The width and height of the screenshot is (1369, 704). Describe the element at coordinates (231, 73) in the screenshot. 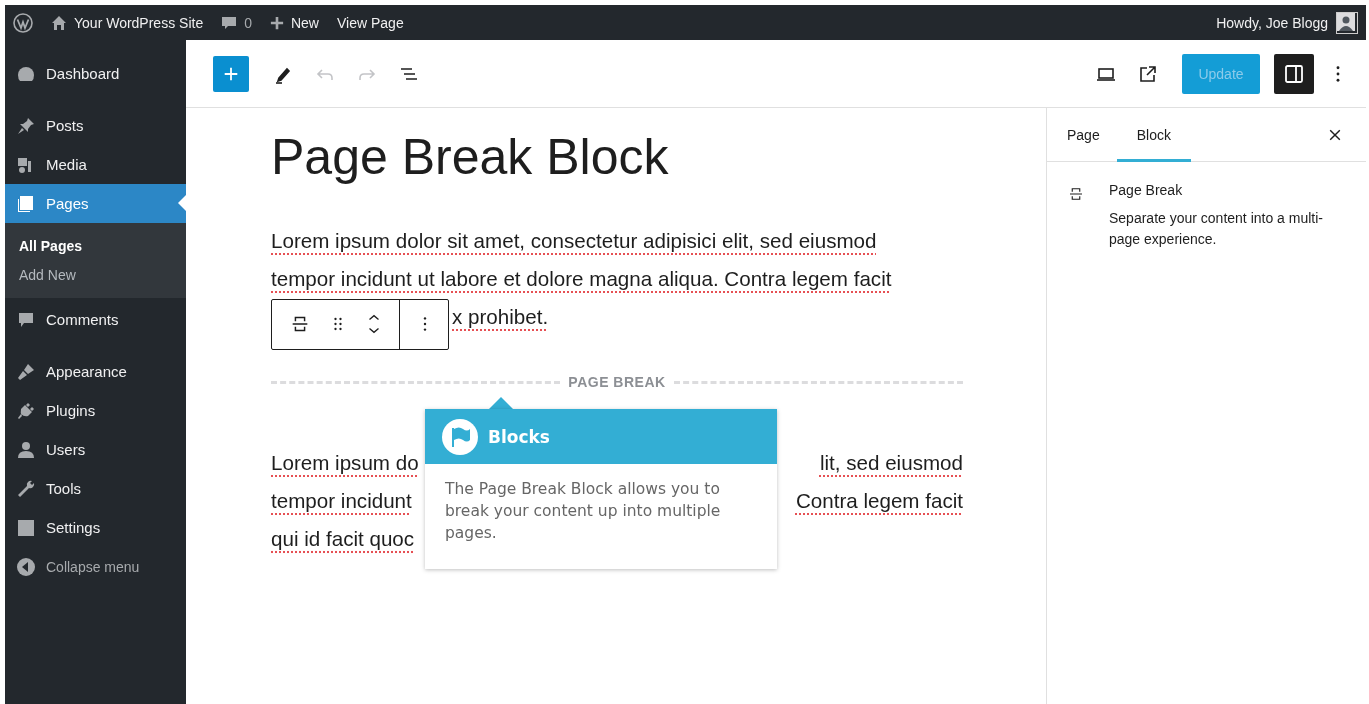

I see `add-block-button` at that location.